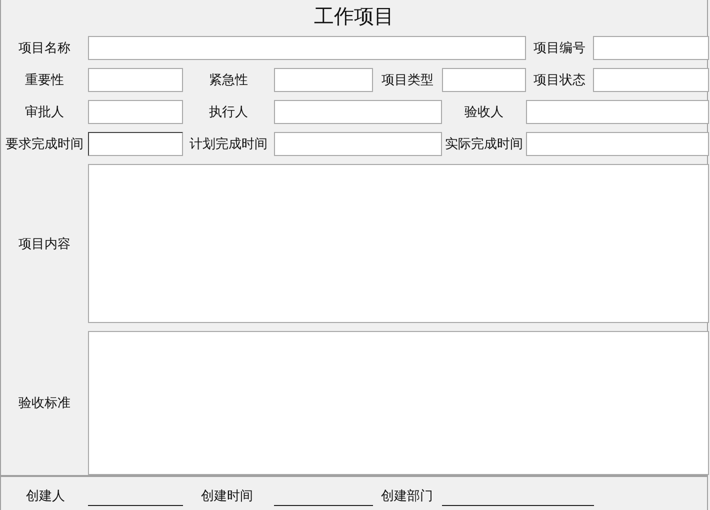  What do you see at coordinates (44, 113) in the screenshot?
I see `field-label: 审批人` at bounding box center [44, 113].